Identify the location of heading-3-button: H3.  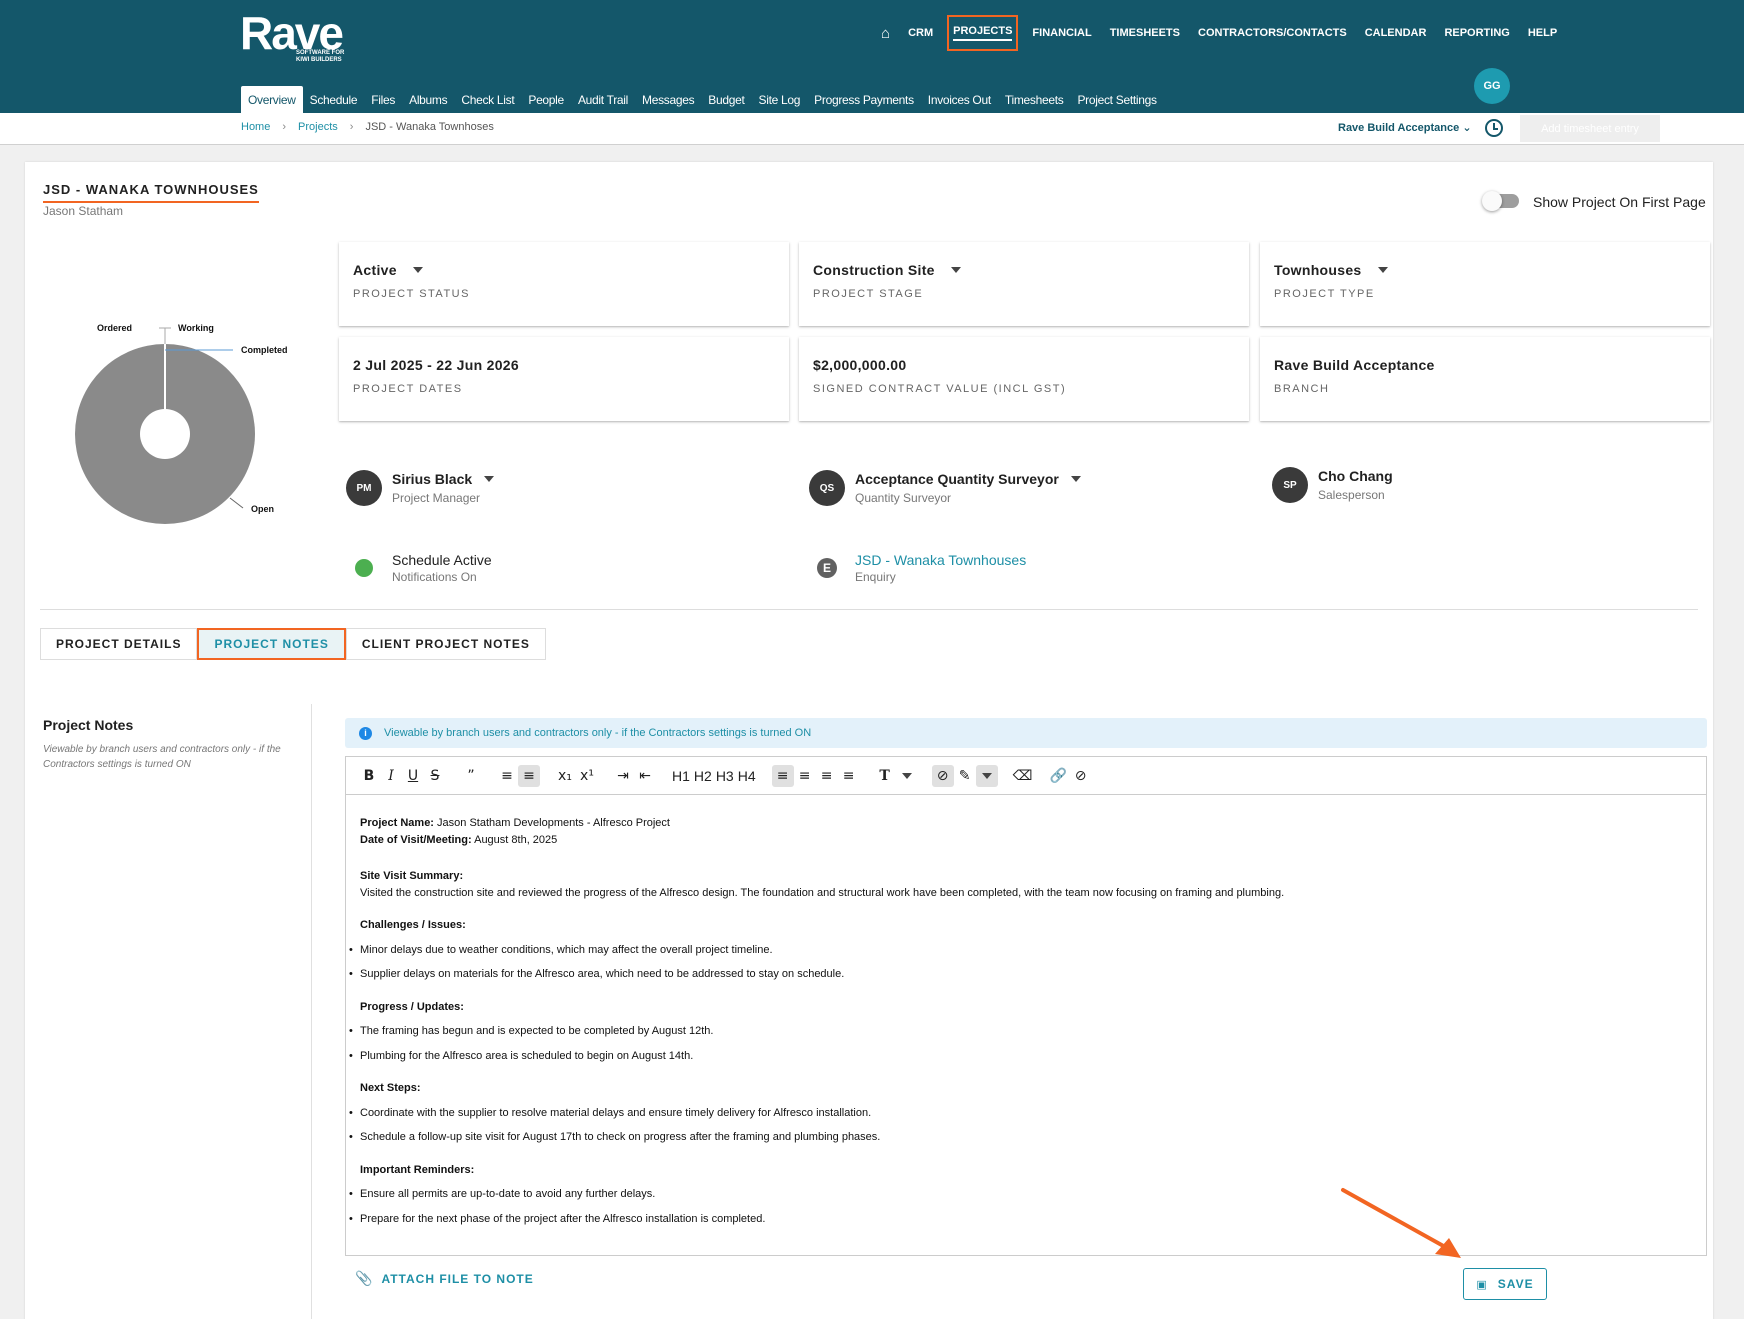
(725, 776).